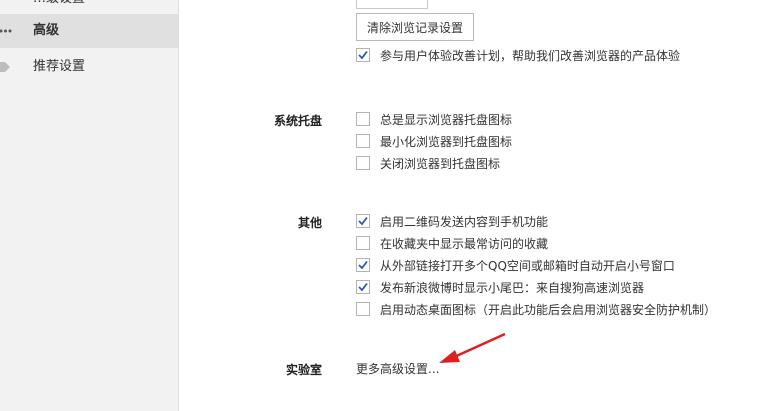  I want to click on tray-option-label: 总是显示浏览器托盘图标, so click(446, 120).